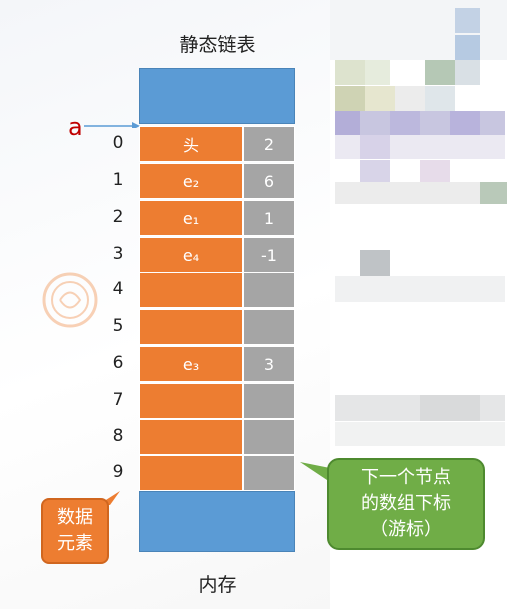 The image size is (507, 609). What do you see at coordinates (118, 217) in the screenshot?
I see `row-index: 2` at bounding box center [118, 217].